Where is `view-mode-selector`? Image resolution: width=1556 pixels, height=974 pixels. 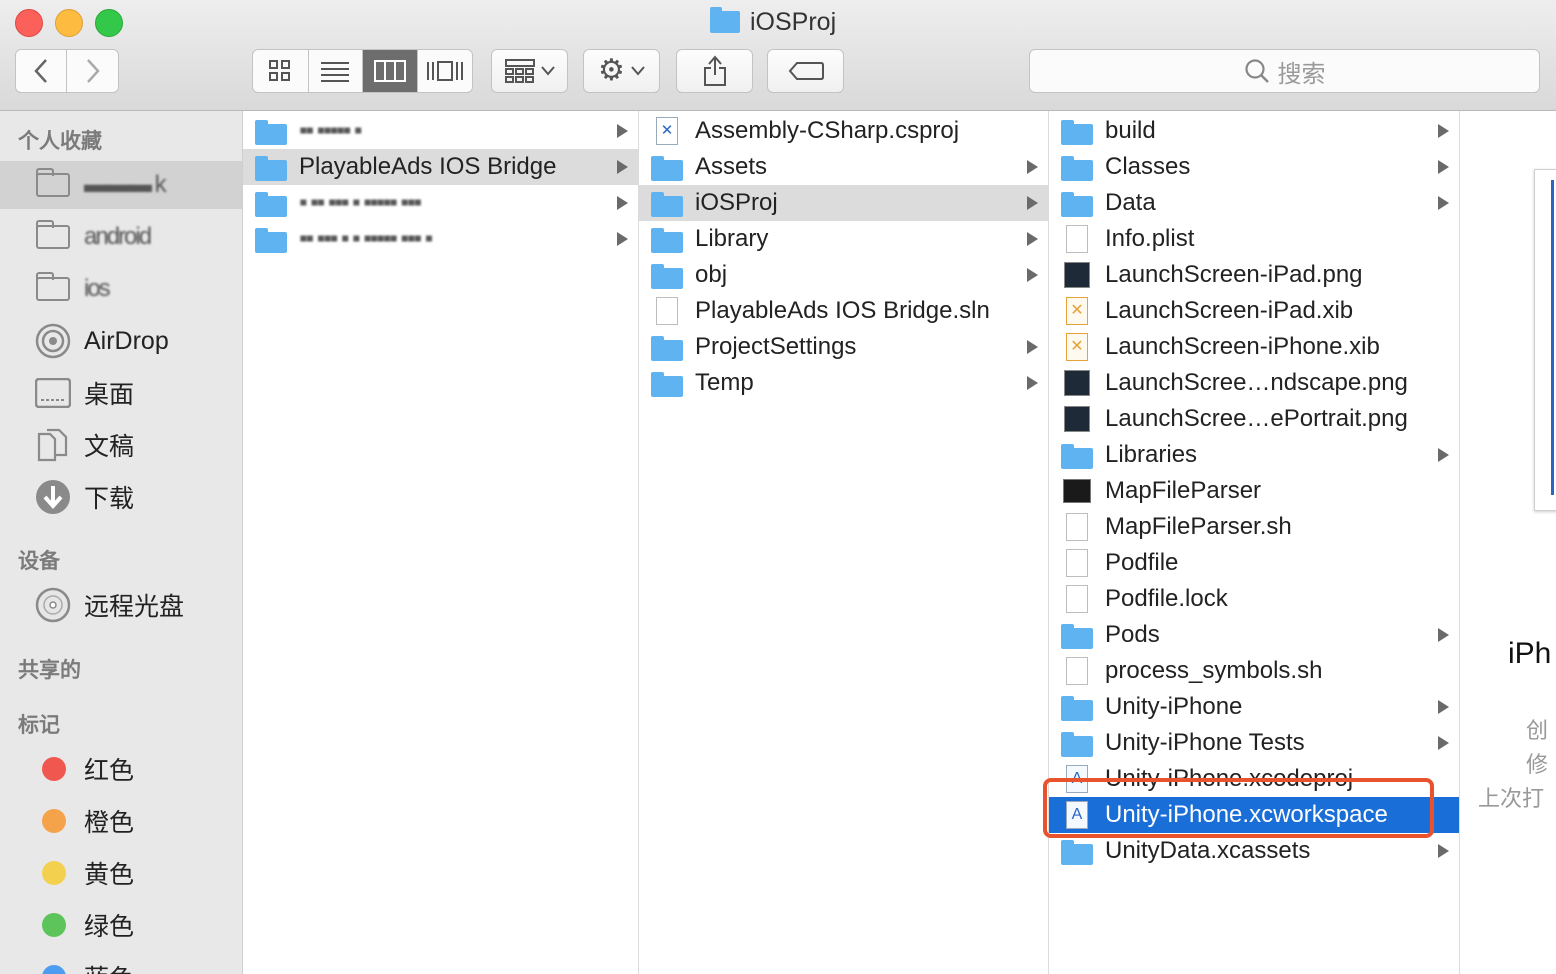
view-mode-selector is located at coordinates (362, 71).